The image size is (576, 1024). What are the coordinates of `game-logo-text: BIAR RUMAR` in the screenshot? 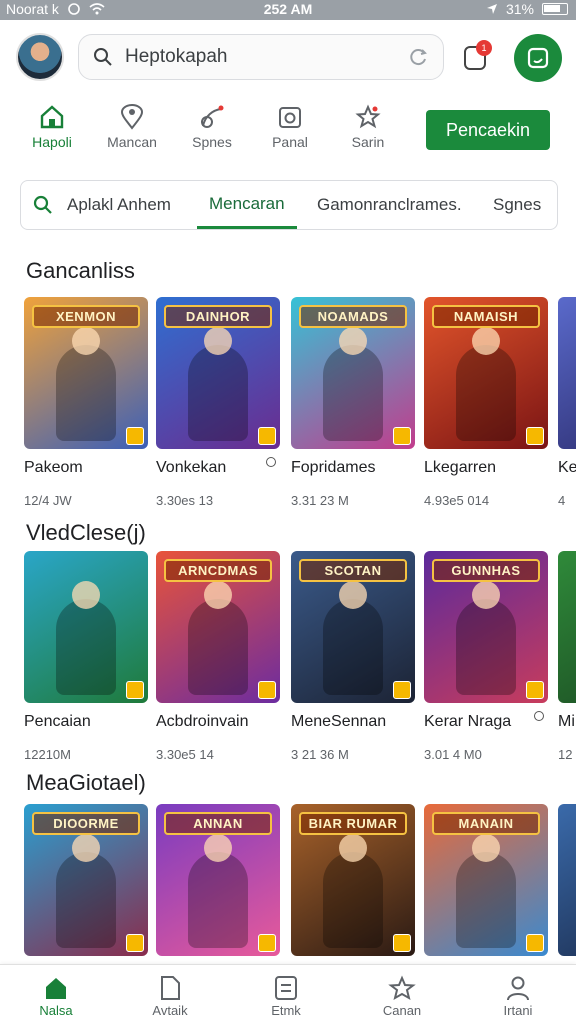 It's located at (353, 823).